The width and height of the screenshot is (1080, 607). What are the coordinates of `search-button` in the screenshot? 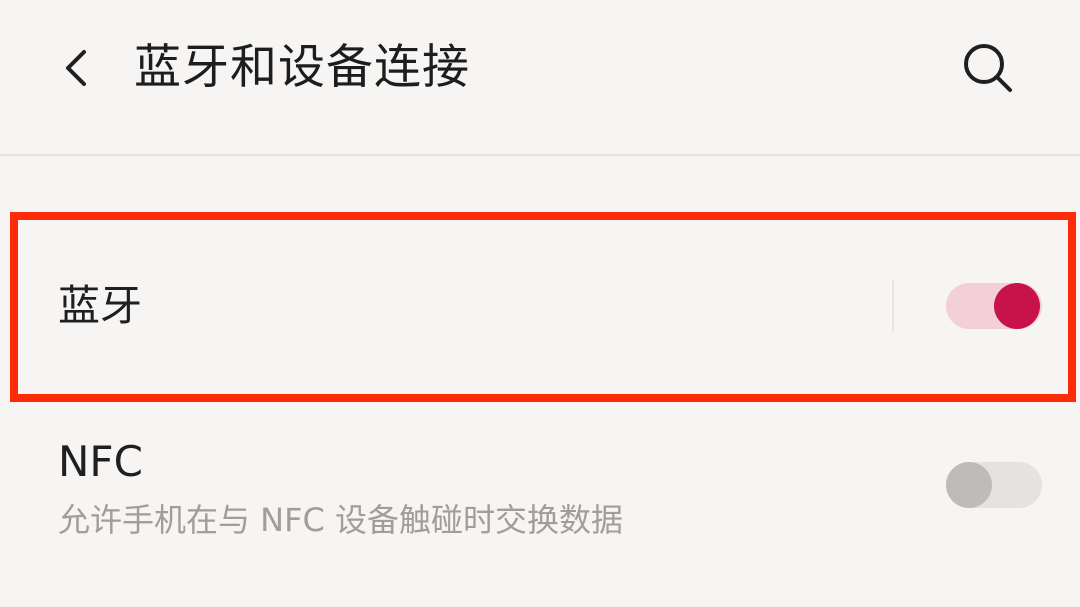 It's located at (988, 68).